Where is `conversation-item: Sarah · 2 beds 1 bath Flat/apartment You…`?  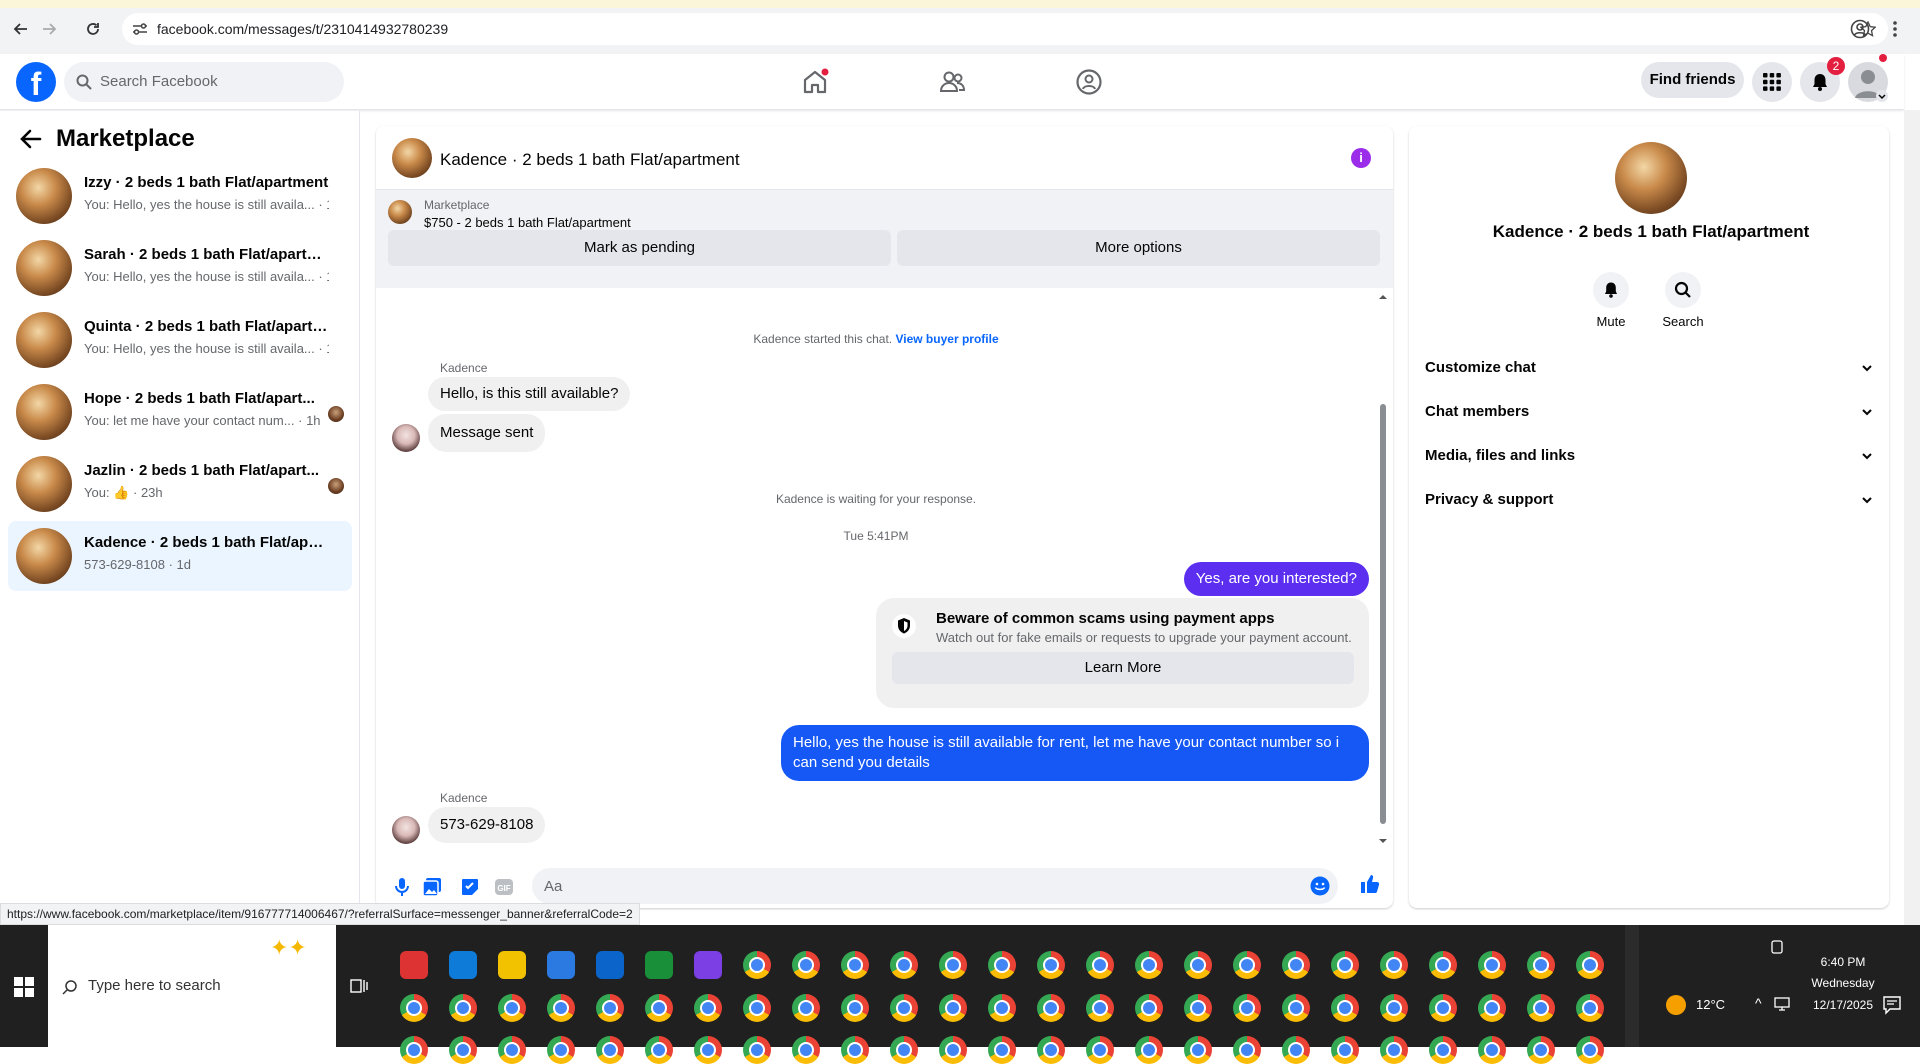 conversation-item: Sarah · 2 beds 1 bath Flat/apartment You… is located at coordinates (180, 268).